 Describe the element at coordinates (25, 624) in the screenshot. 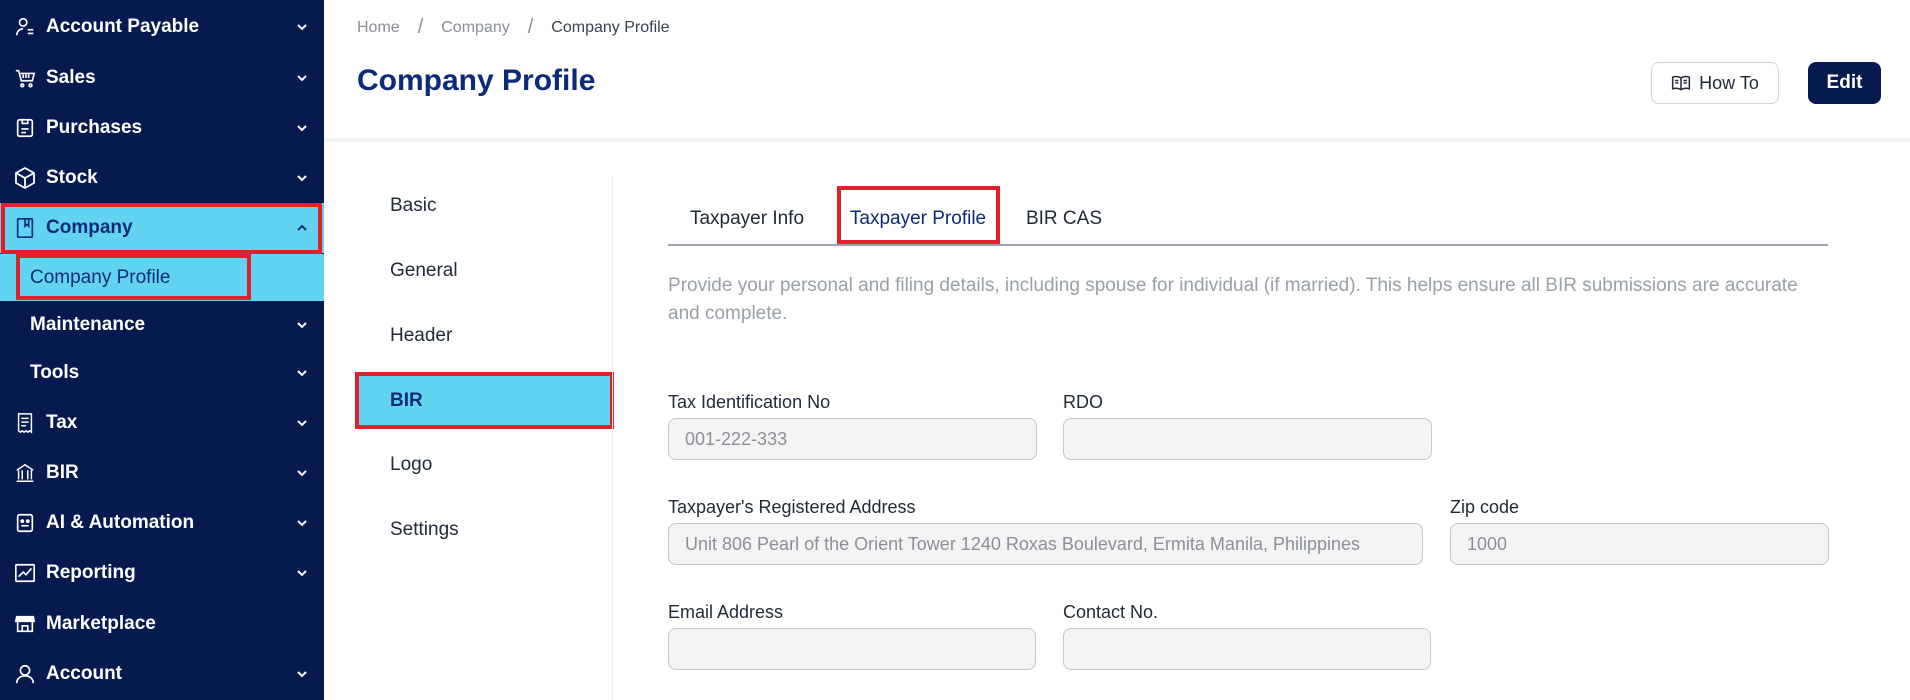

I see `store-icon` at that location.